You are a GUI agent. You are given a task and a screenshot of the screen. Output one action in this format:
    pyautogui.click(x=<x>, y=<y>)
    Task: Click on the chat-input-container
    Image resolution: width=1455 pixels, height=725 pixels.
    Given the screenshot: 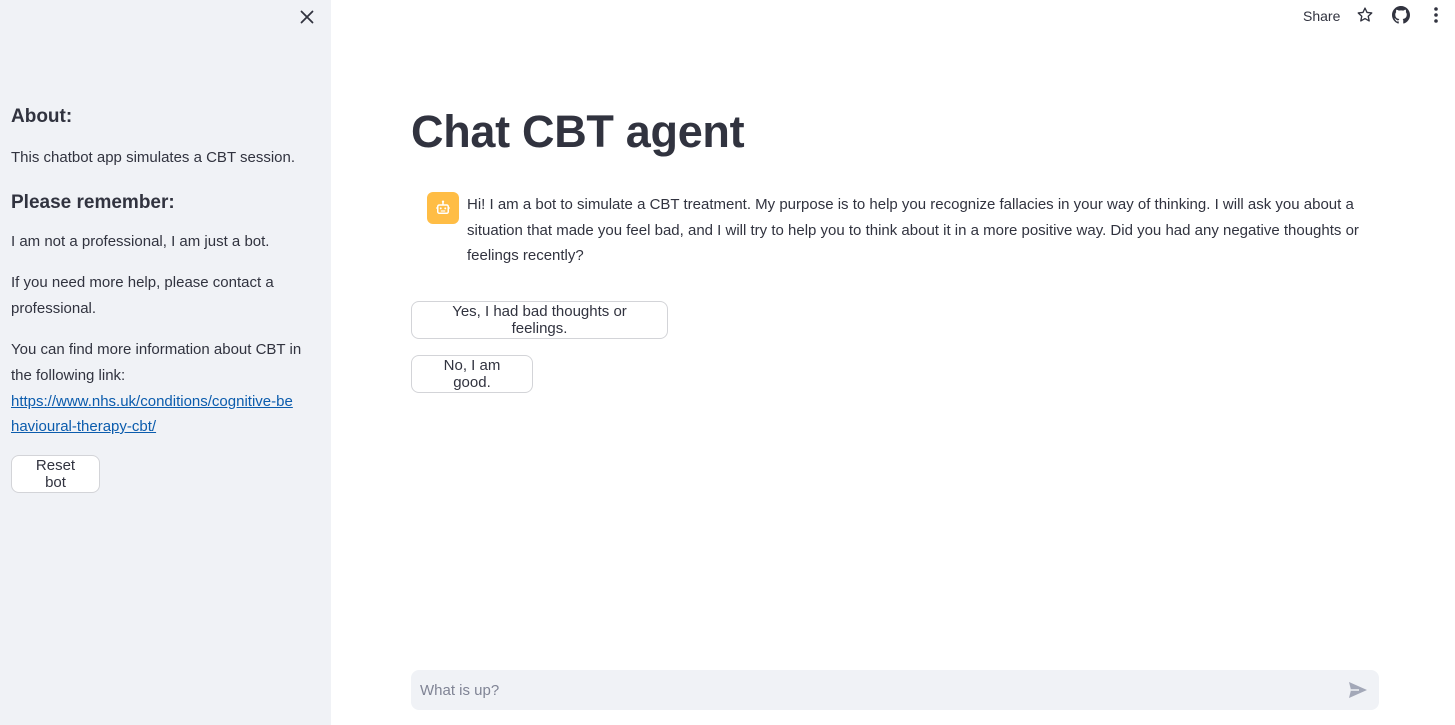 What is the action you would take?
    pyautogui.click(x=895, y=690)
    